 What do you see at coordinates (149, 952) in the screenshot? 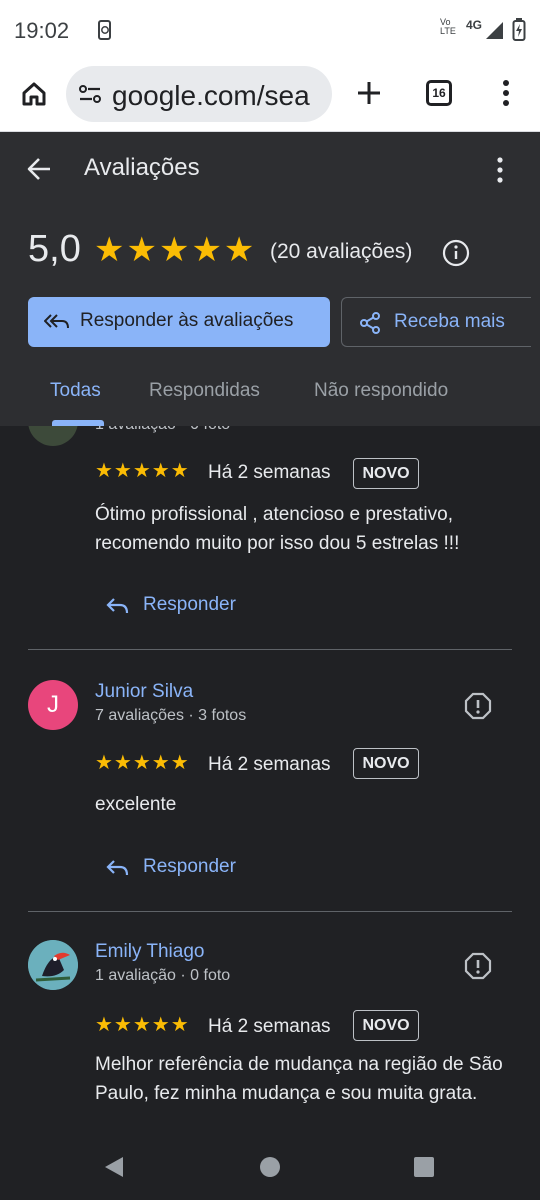
I see `reviewer-name: Emily Thiago` at bounding box center [149, 952].